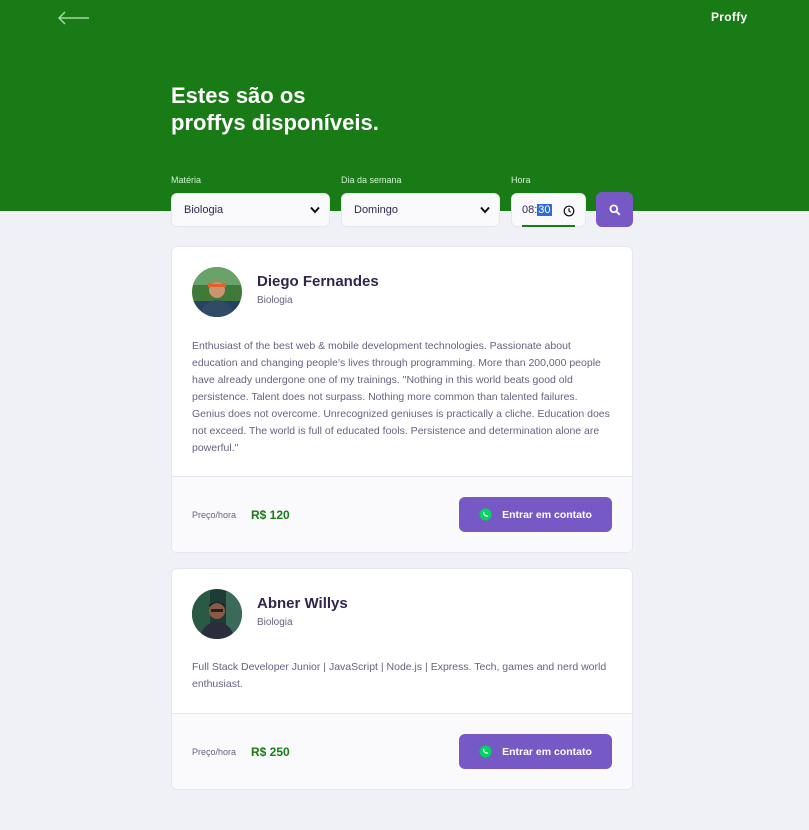  I want to click on page-title: Estes são os proffys disponíveis., so click(321, 109).